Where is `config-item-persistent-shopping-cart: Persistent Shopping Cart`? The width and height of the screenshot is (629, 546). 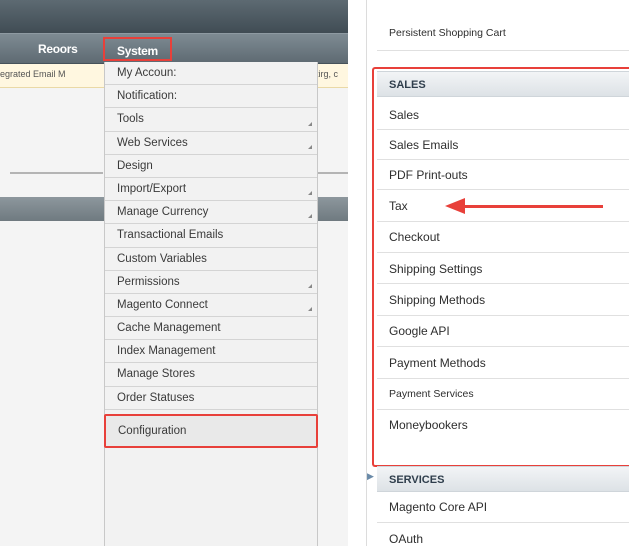 config-item-persistent-shopping-cart: Persistent Shopping Cart is located at coordinates (447, 33).